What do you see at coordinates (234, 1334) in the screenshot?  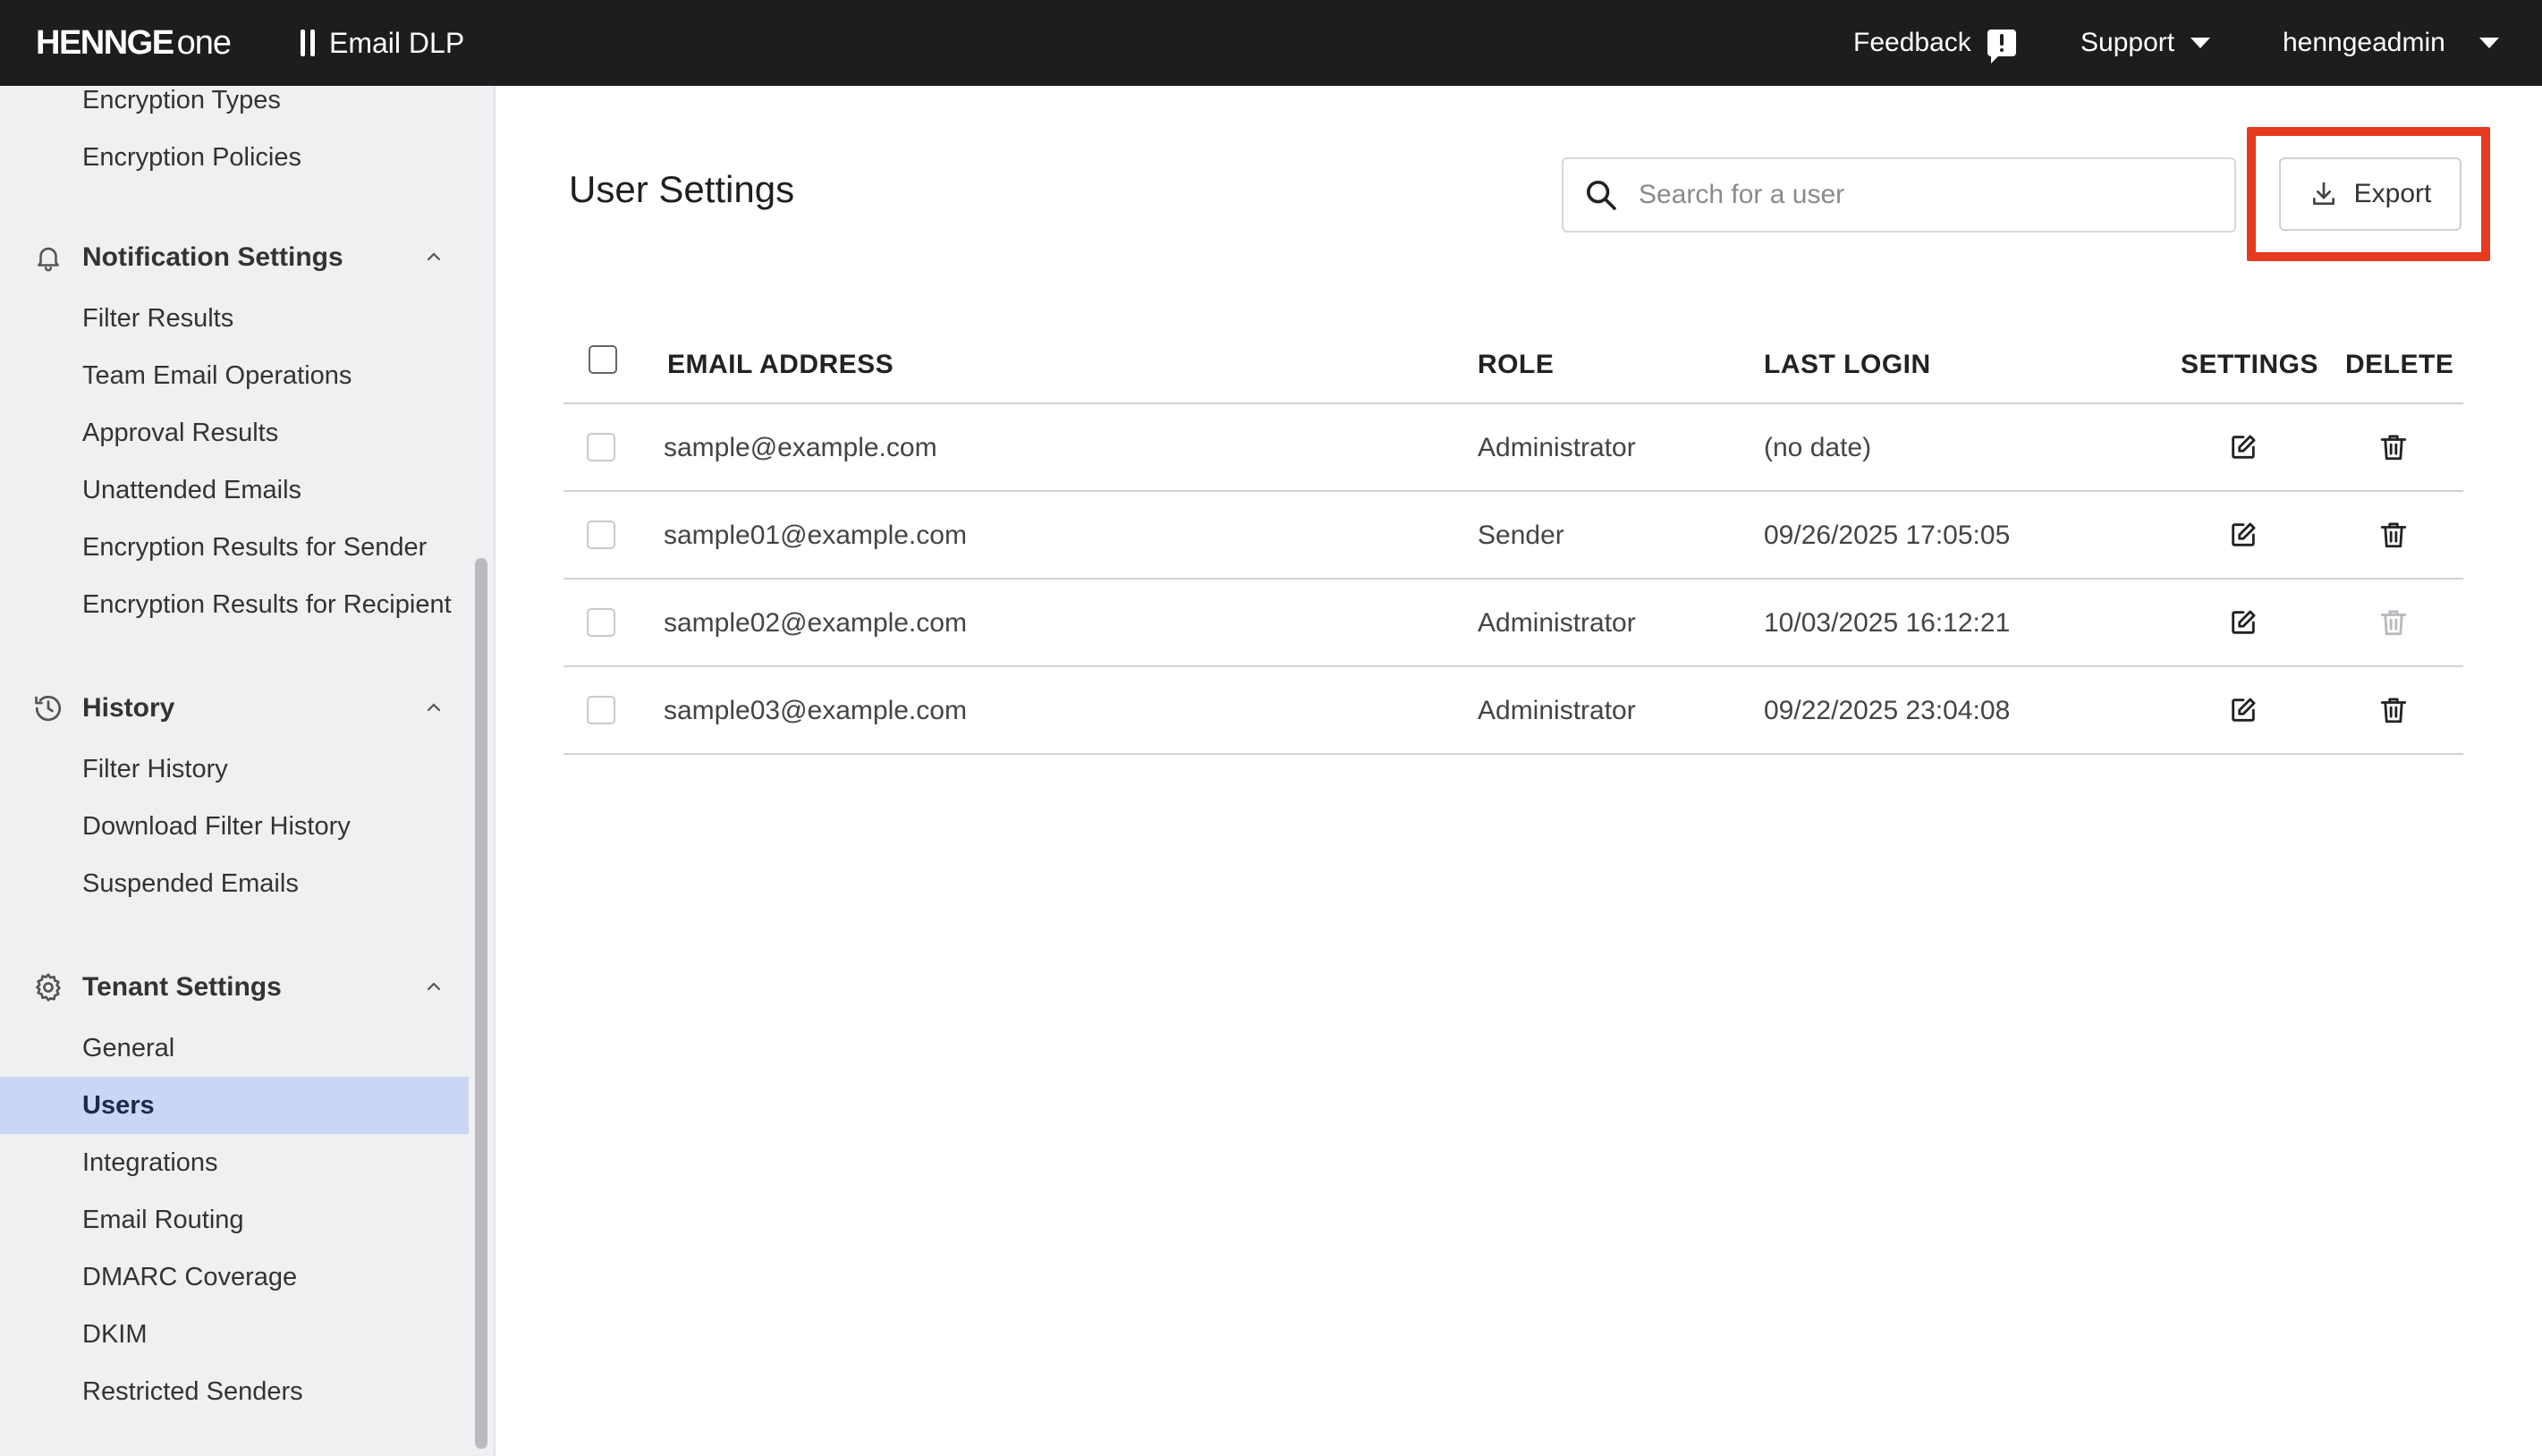 I see `sidebar-item-dkim: DKIM` at bounding box center [234, 1334].